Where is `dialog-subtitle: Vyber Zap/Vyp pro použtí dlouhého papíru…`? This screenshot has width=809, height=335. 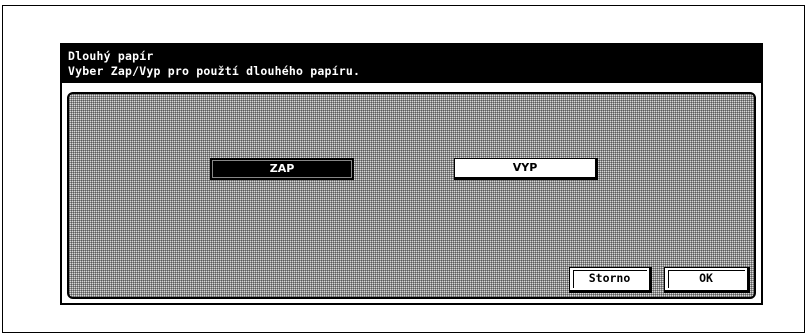
dialog-subtitle: Vyber Zap/Vyp pro použtí dlouhého papíru… is located at coordinates (214, 71).